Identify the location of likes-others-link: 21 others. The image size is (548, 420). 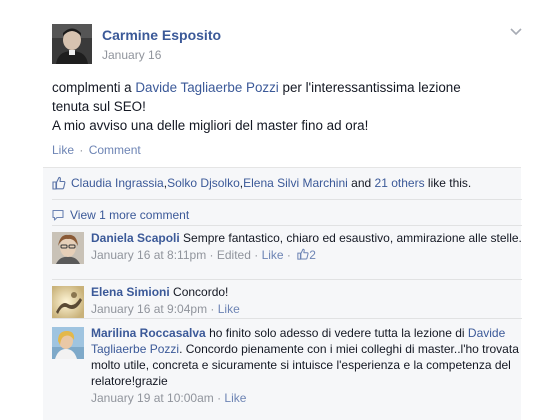
(400, 183).